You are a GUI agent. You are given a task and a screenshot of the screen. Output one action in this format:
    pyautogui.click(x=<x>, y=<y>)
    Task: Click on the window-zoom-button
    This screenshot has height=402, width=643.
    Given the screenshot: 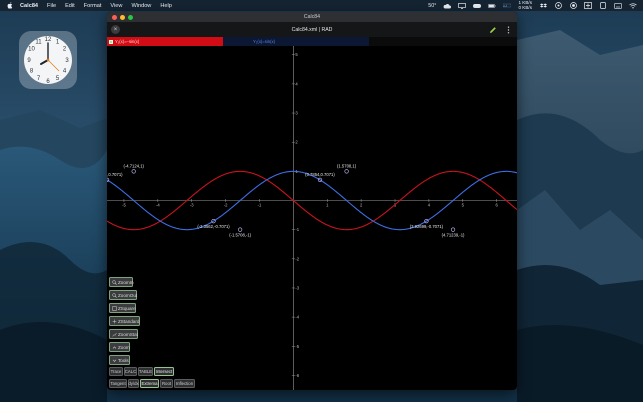 What is the action you would take?
    pyautogui.click(x=130, y=17)
    